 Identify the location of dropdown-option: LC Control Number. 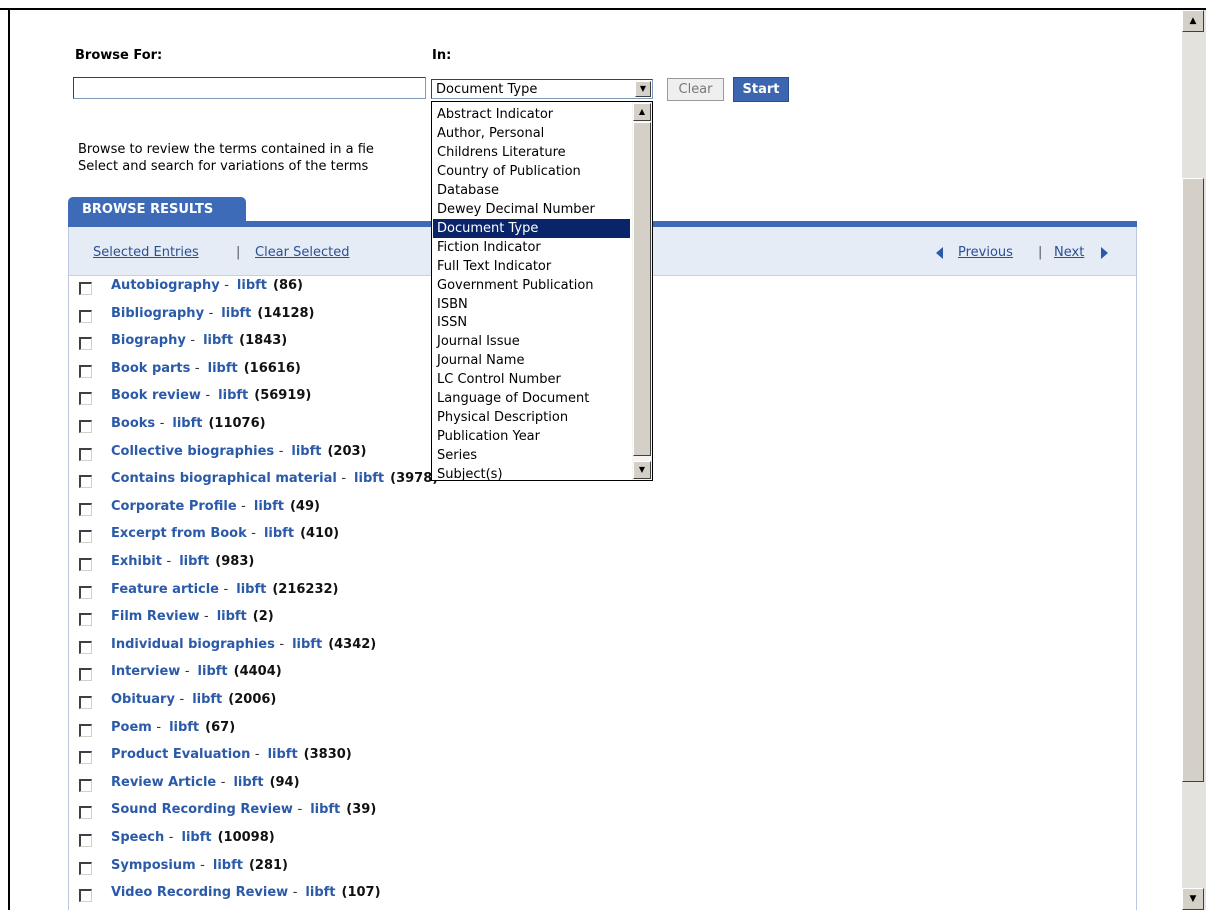
(531, 379).